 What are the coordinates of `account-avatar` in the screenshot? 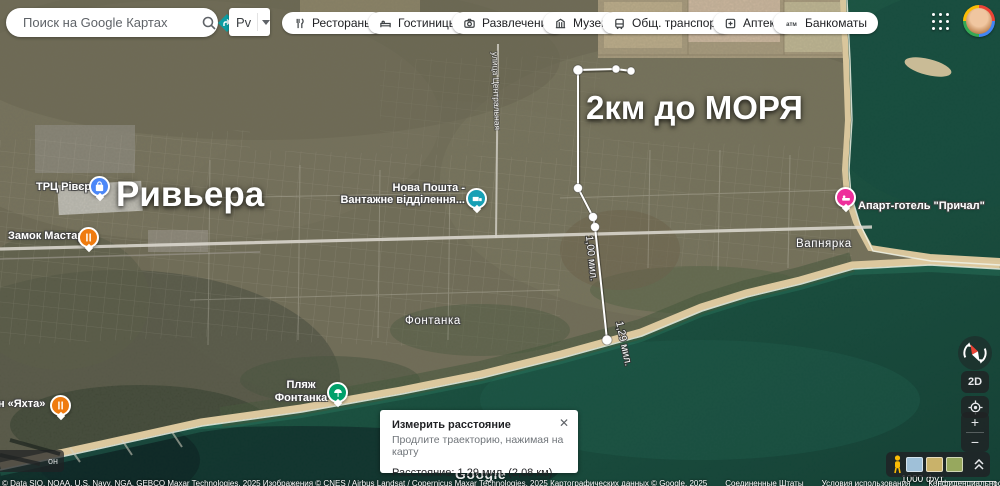 It's located at (979, 21).